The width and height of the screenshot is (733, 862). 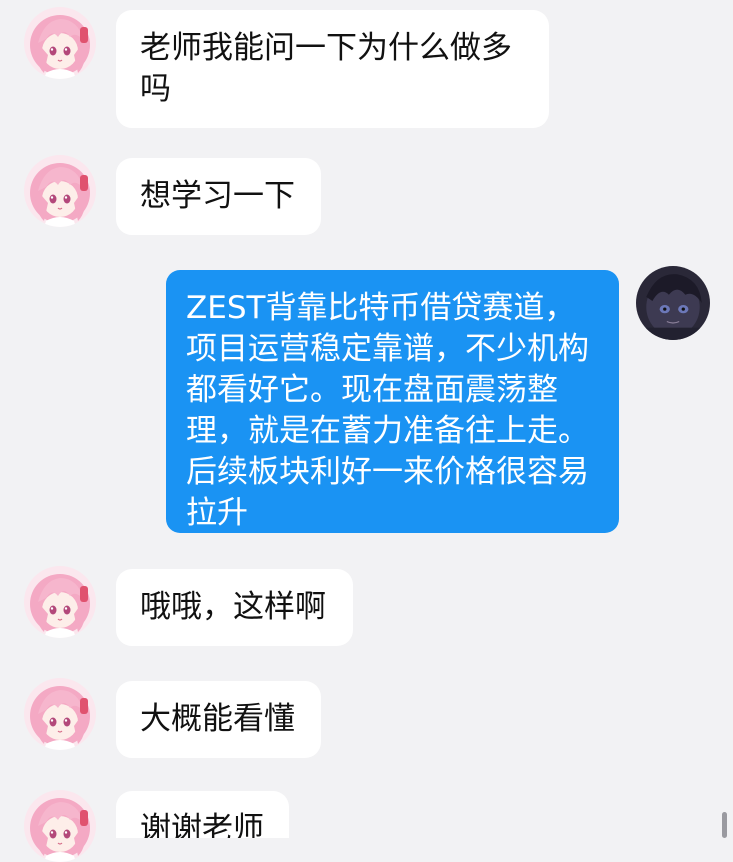 I want to click on message-text: 想学习一下, so click(x=217, y=196).